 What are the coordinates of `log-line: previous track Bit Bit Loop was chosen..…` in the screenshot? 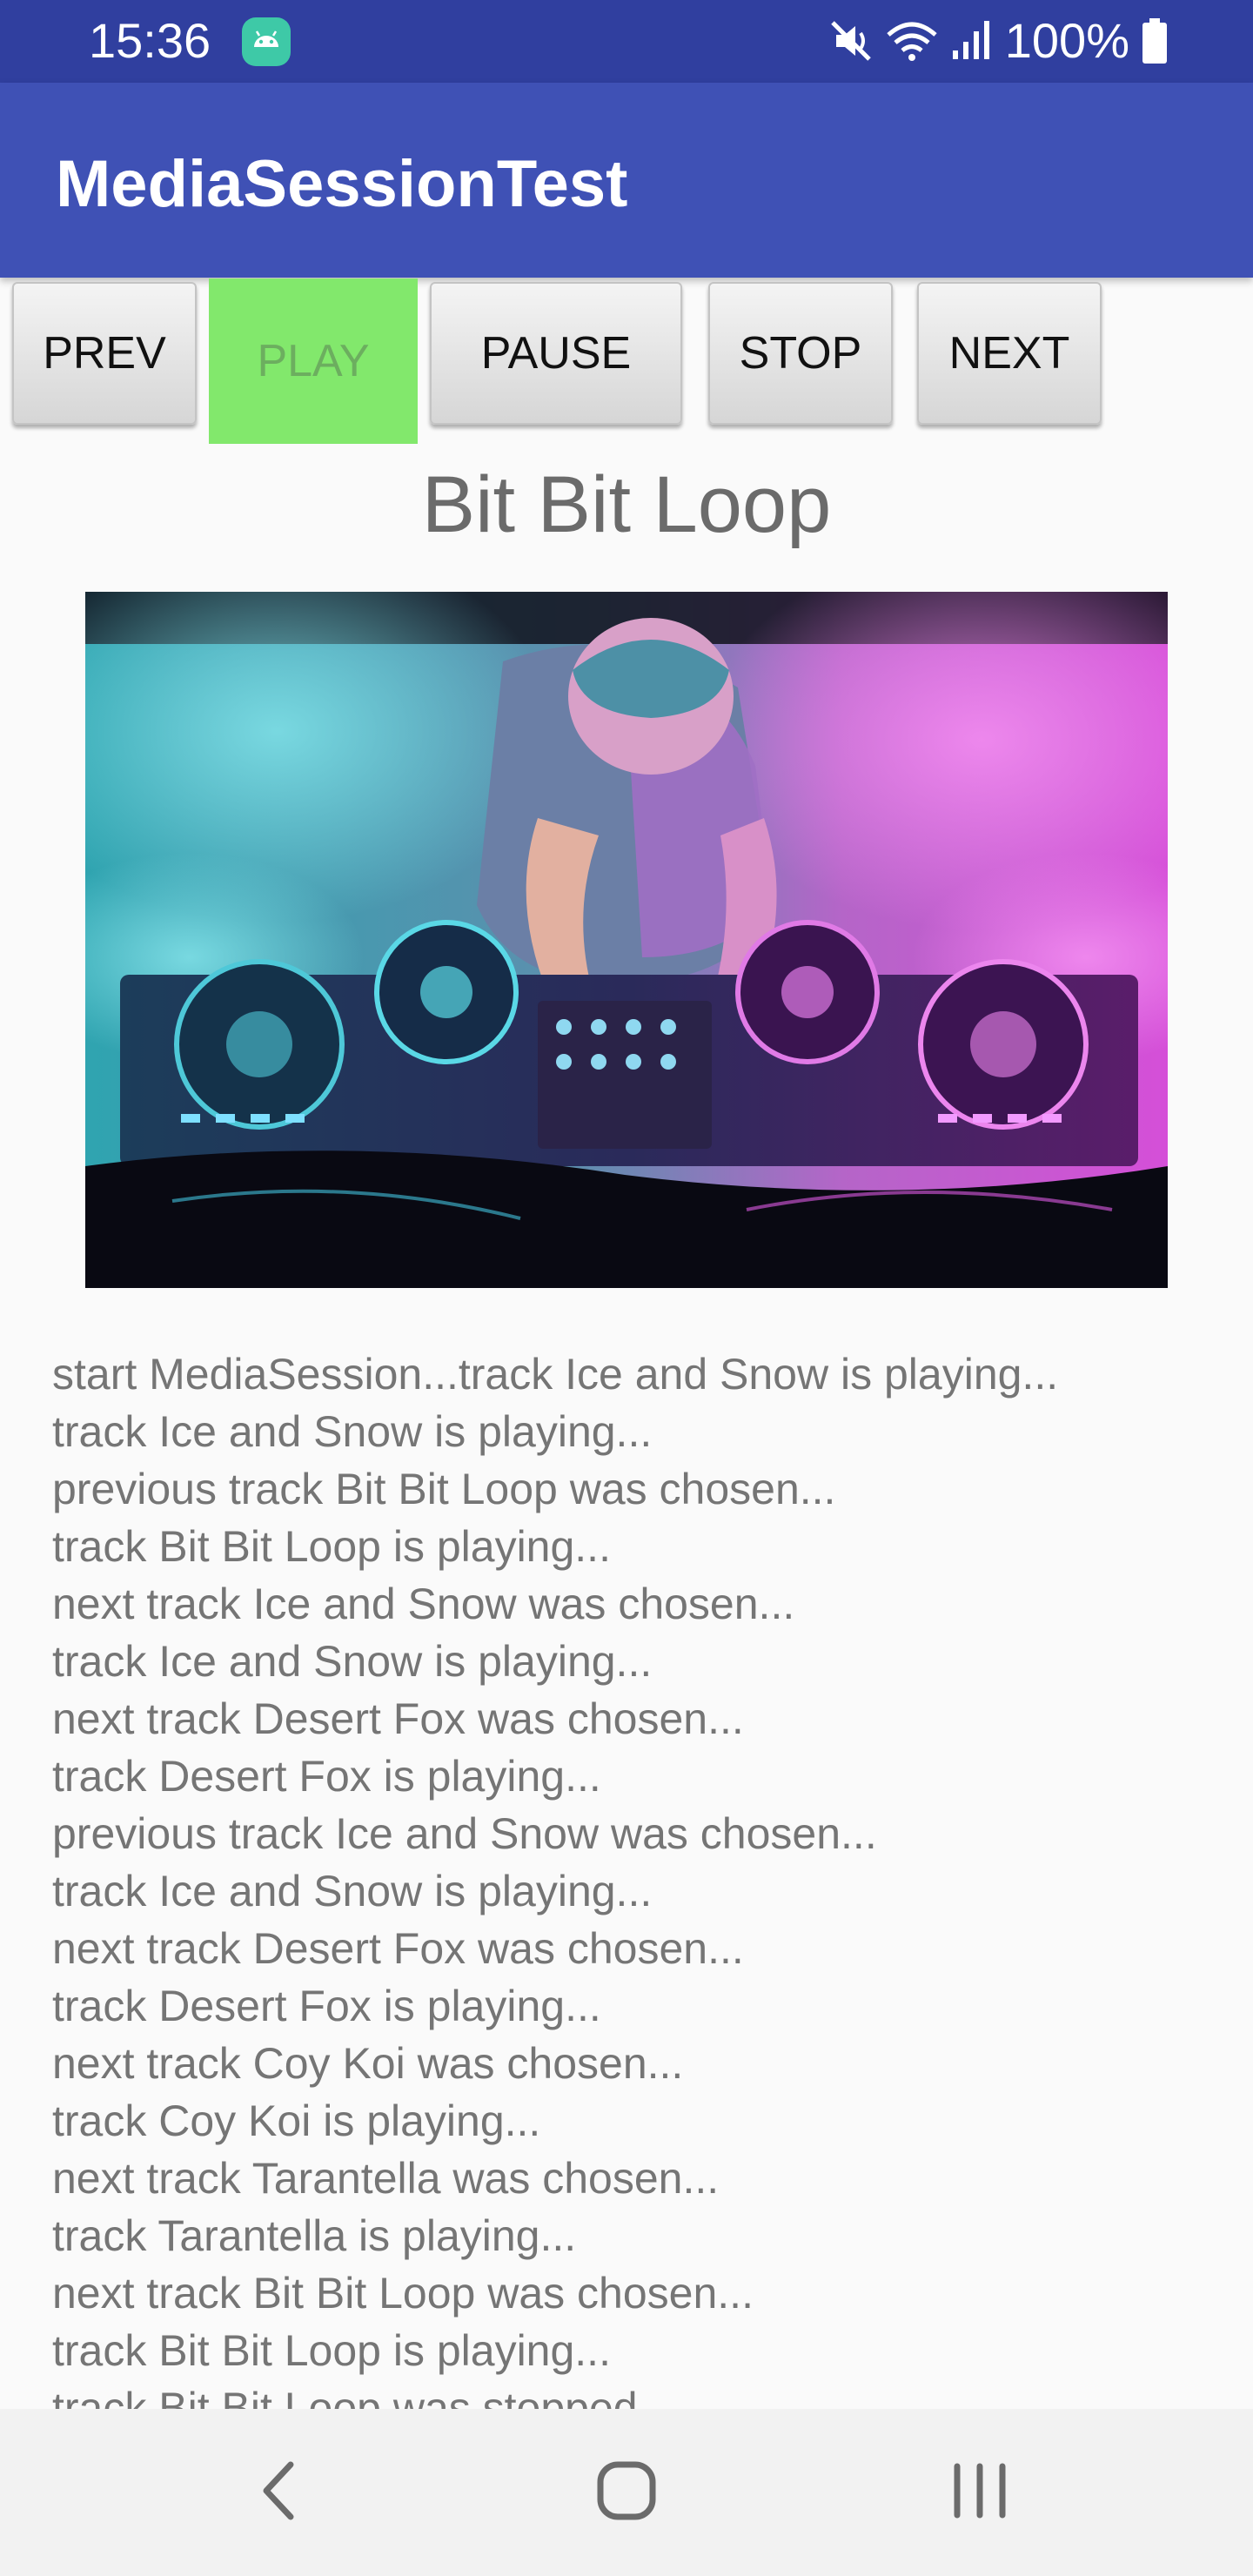 It's located at (444, 1489).